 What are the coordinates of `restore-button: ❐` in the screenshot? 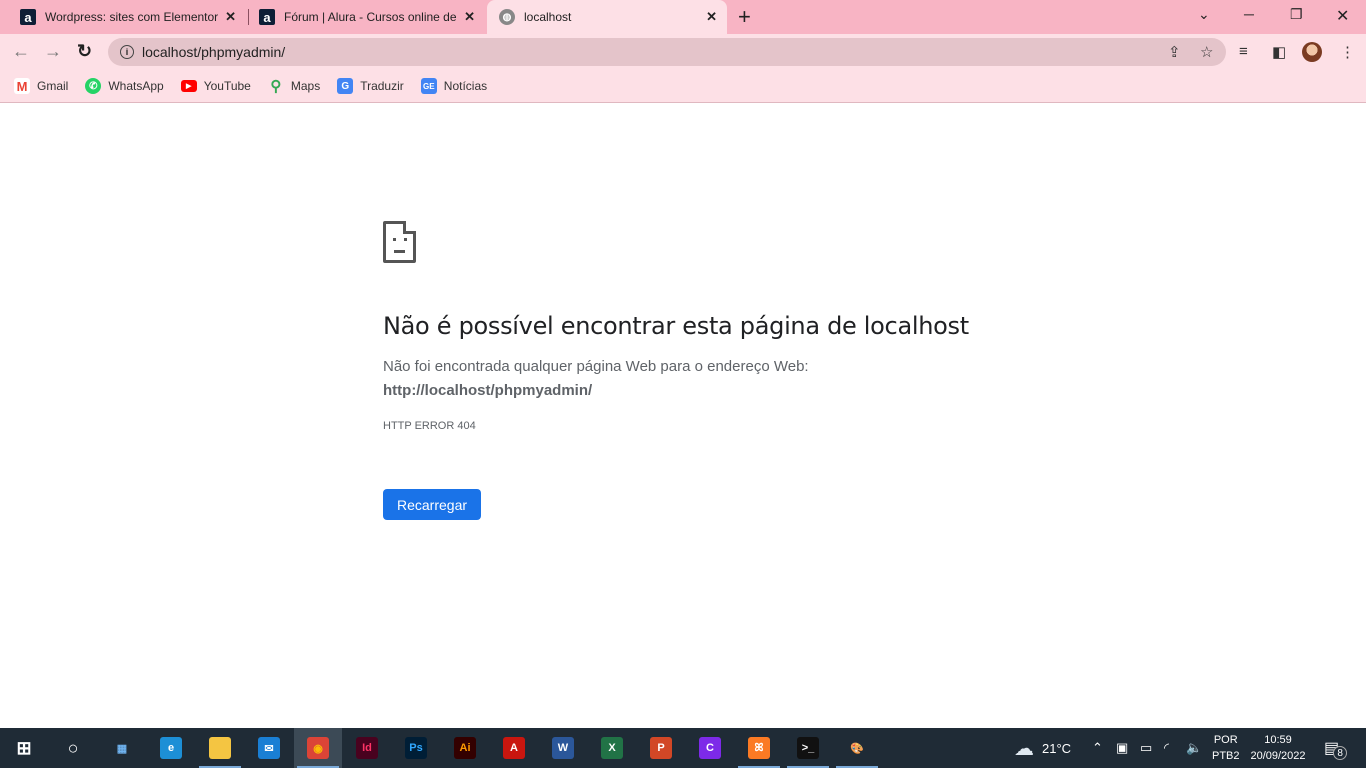 It's located at (1296, 14).